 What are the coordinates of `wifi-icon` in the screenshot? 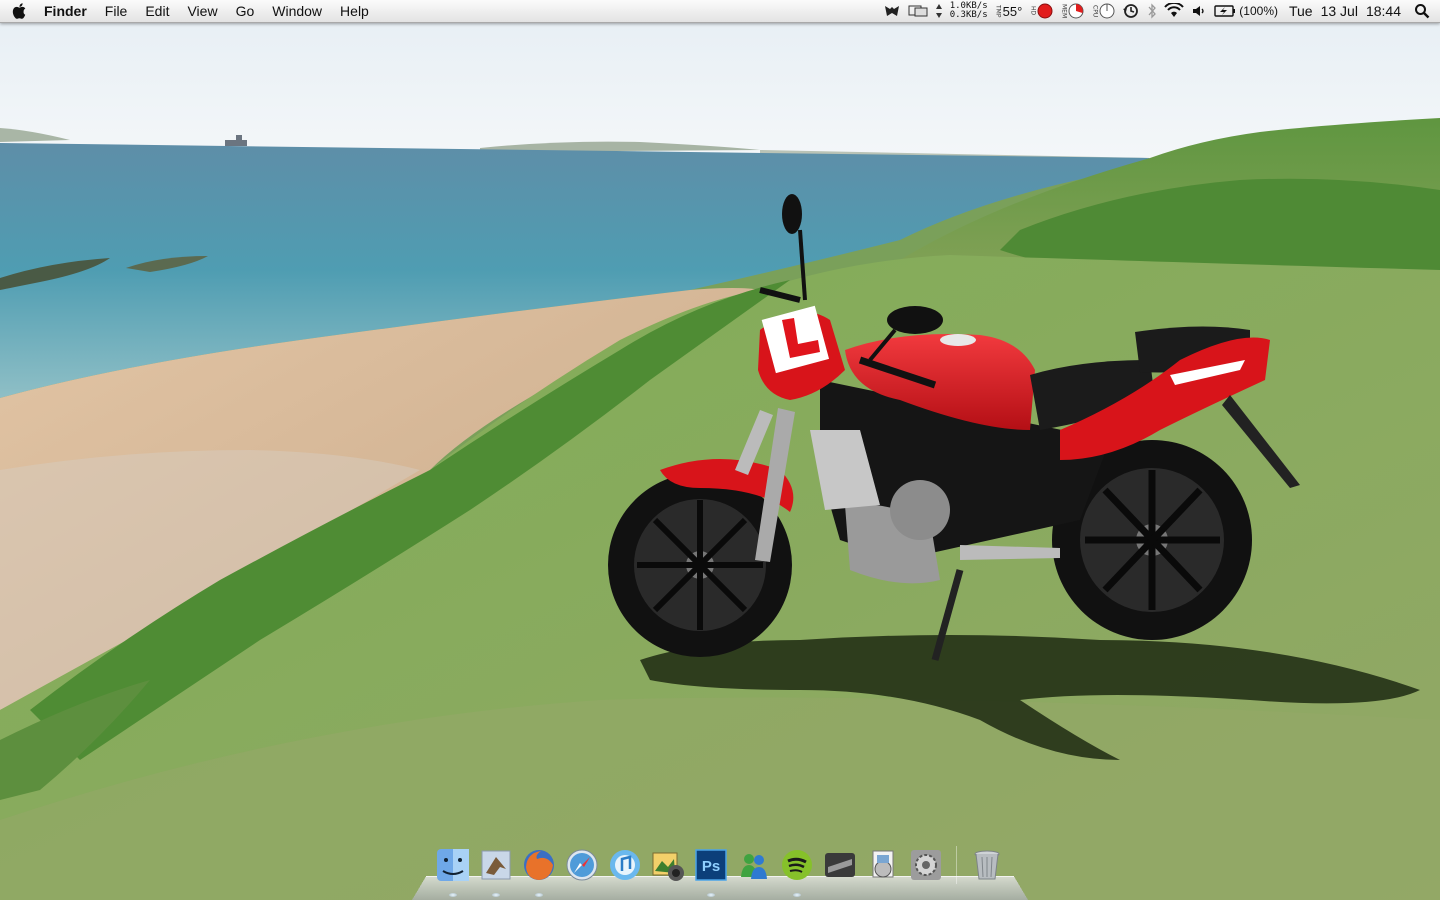 It's located at (1174, 11).